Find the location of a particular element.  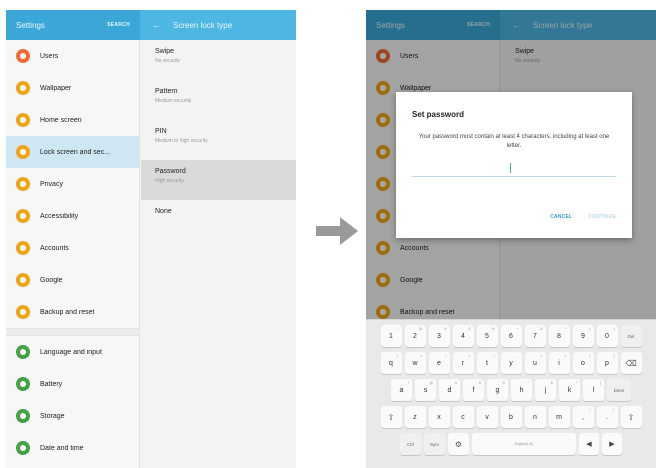

key-label: 8 is located at coordinates (559, 336).